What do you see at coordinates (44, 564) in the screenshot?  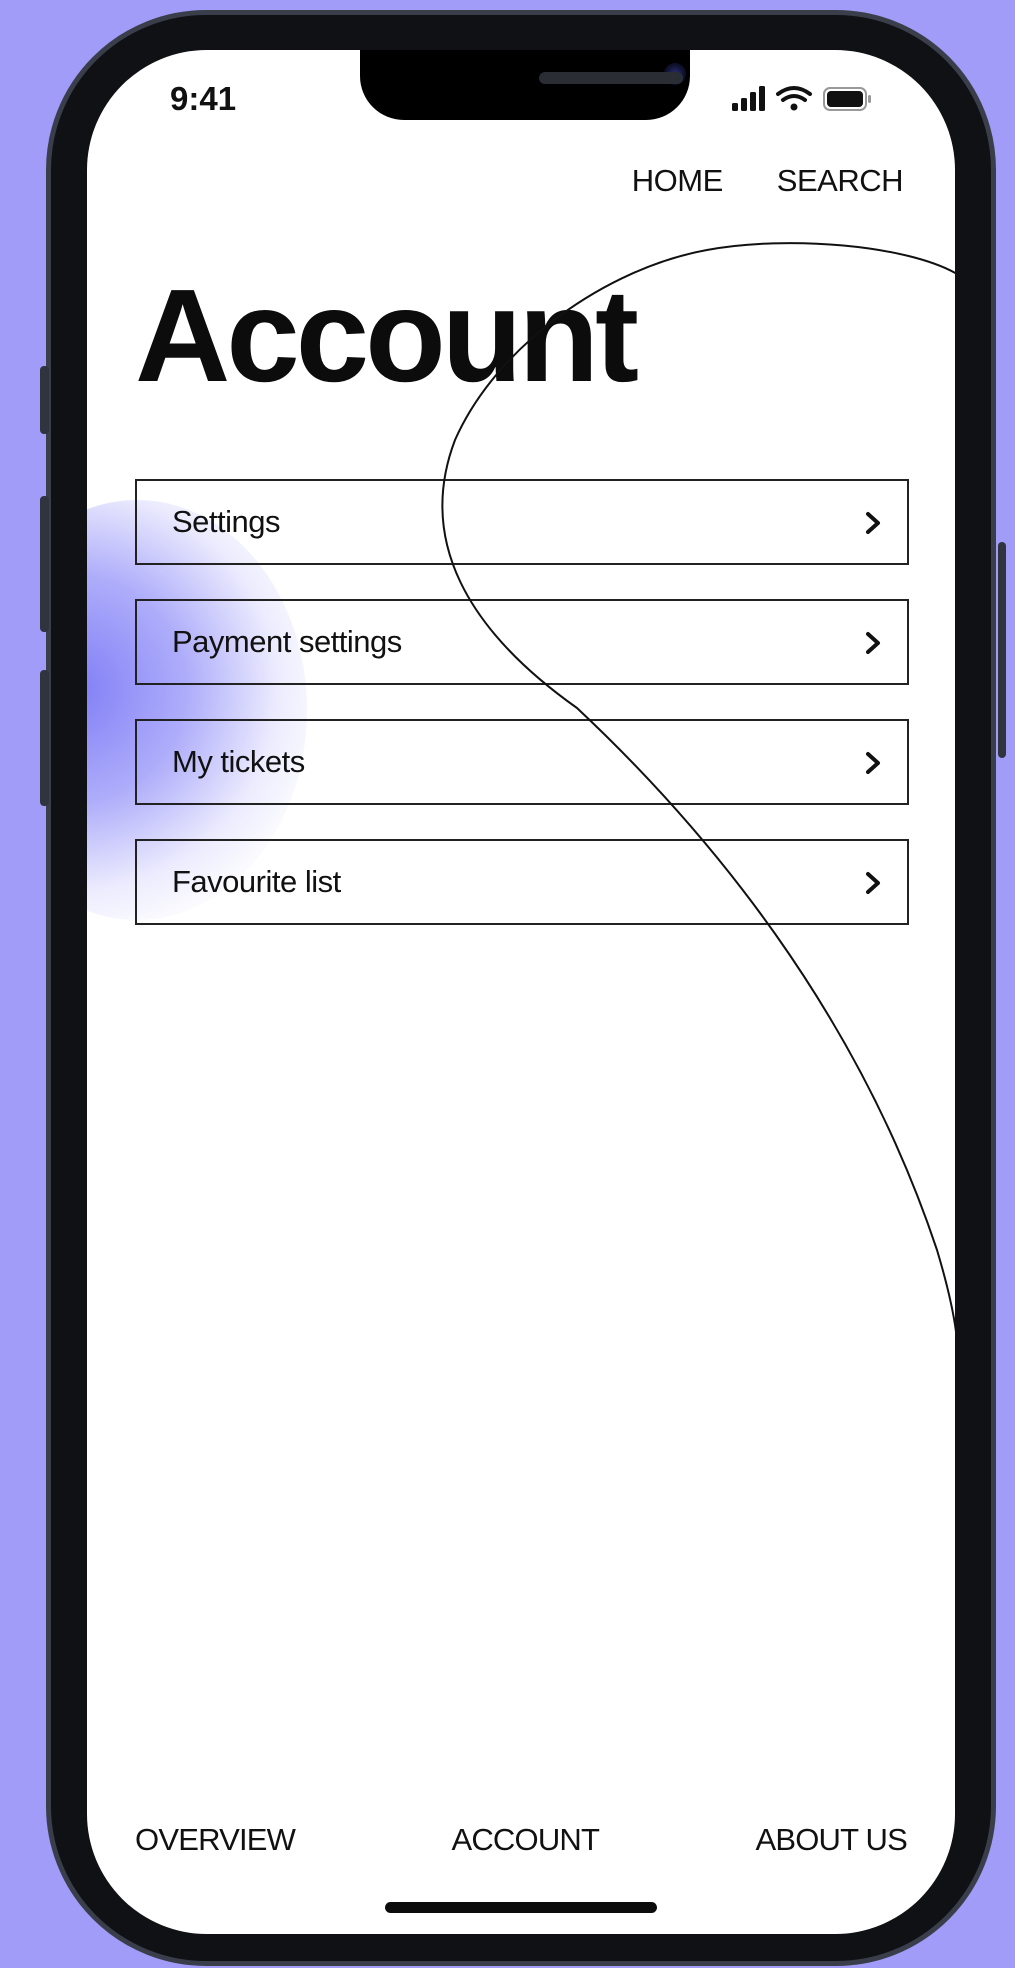 I see `volume-up-button` at bounding box center [44, 564].